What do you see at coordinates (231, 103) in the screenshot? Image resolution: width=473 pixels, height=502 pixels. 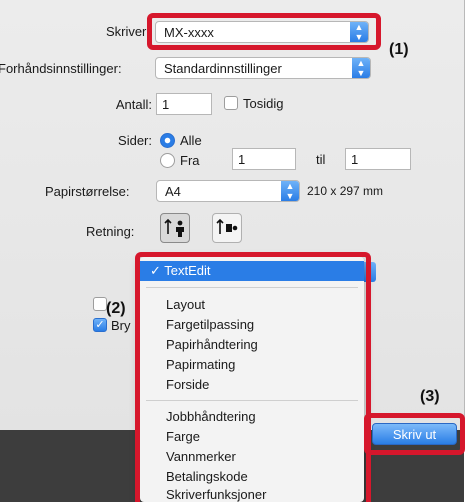 I see `two-sided-checkbox` at bounding box center [231, 103].